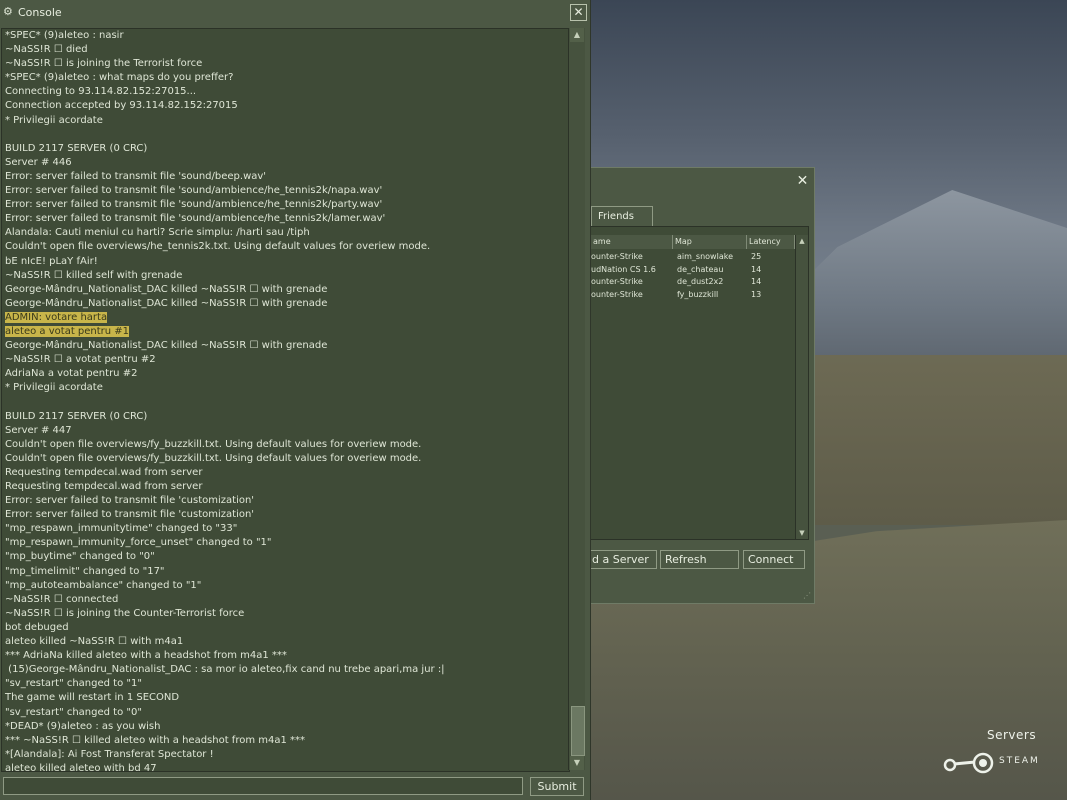 This screenshot has width=1067, height=800. I want to click on console-log-line: "sv_restart" changed to "1", so click(73, 684).